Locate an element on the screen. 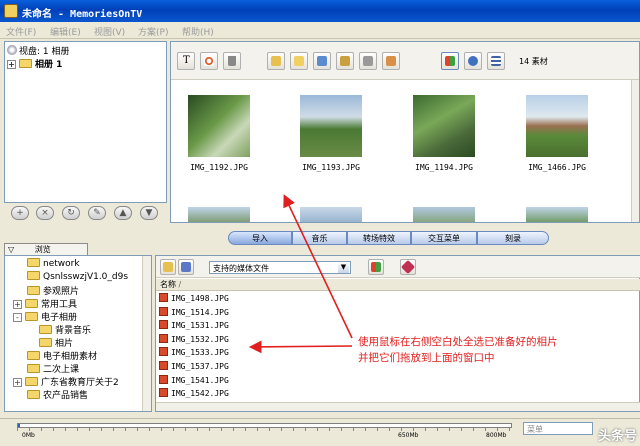 The height and width of the screenshot is (446, 640). dice-button is located at coordinates (391, 61).